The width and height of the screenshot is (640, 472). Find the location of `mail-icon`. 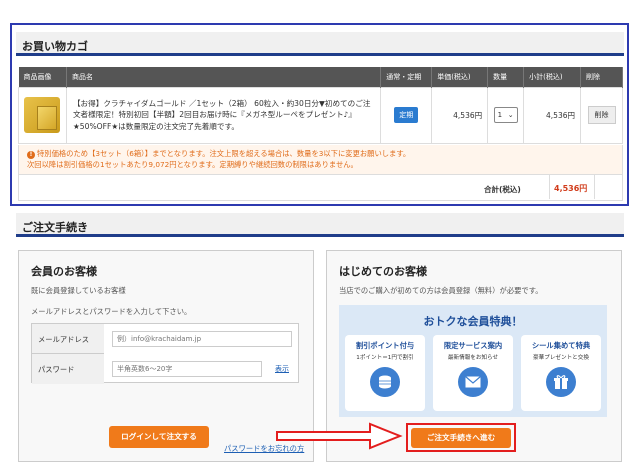

mail-icon is located at coordinates (473, 382).